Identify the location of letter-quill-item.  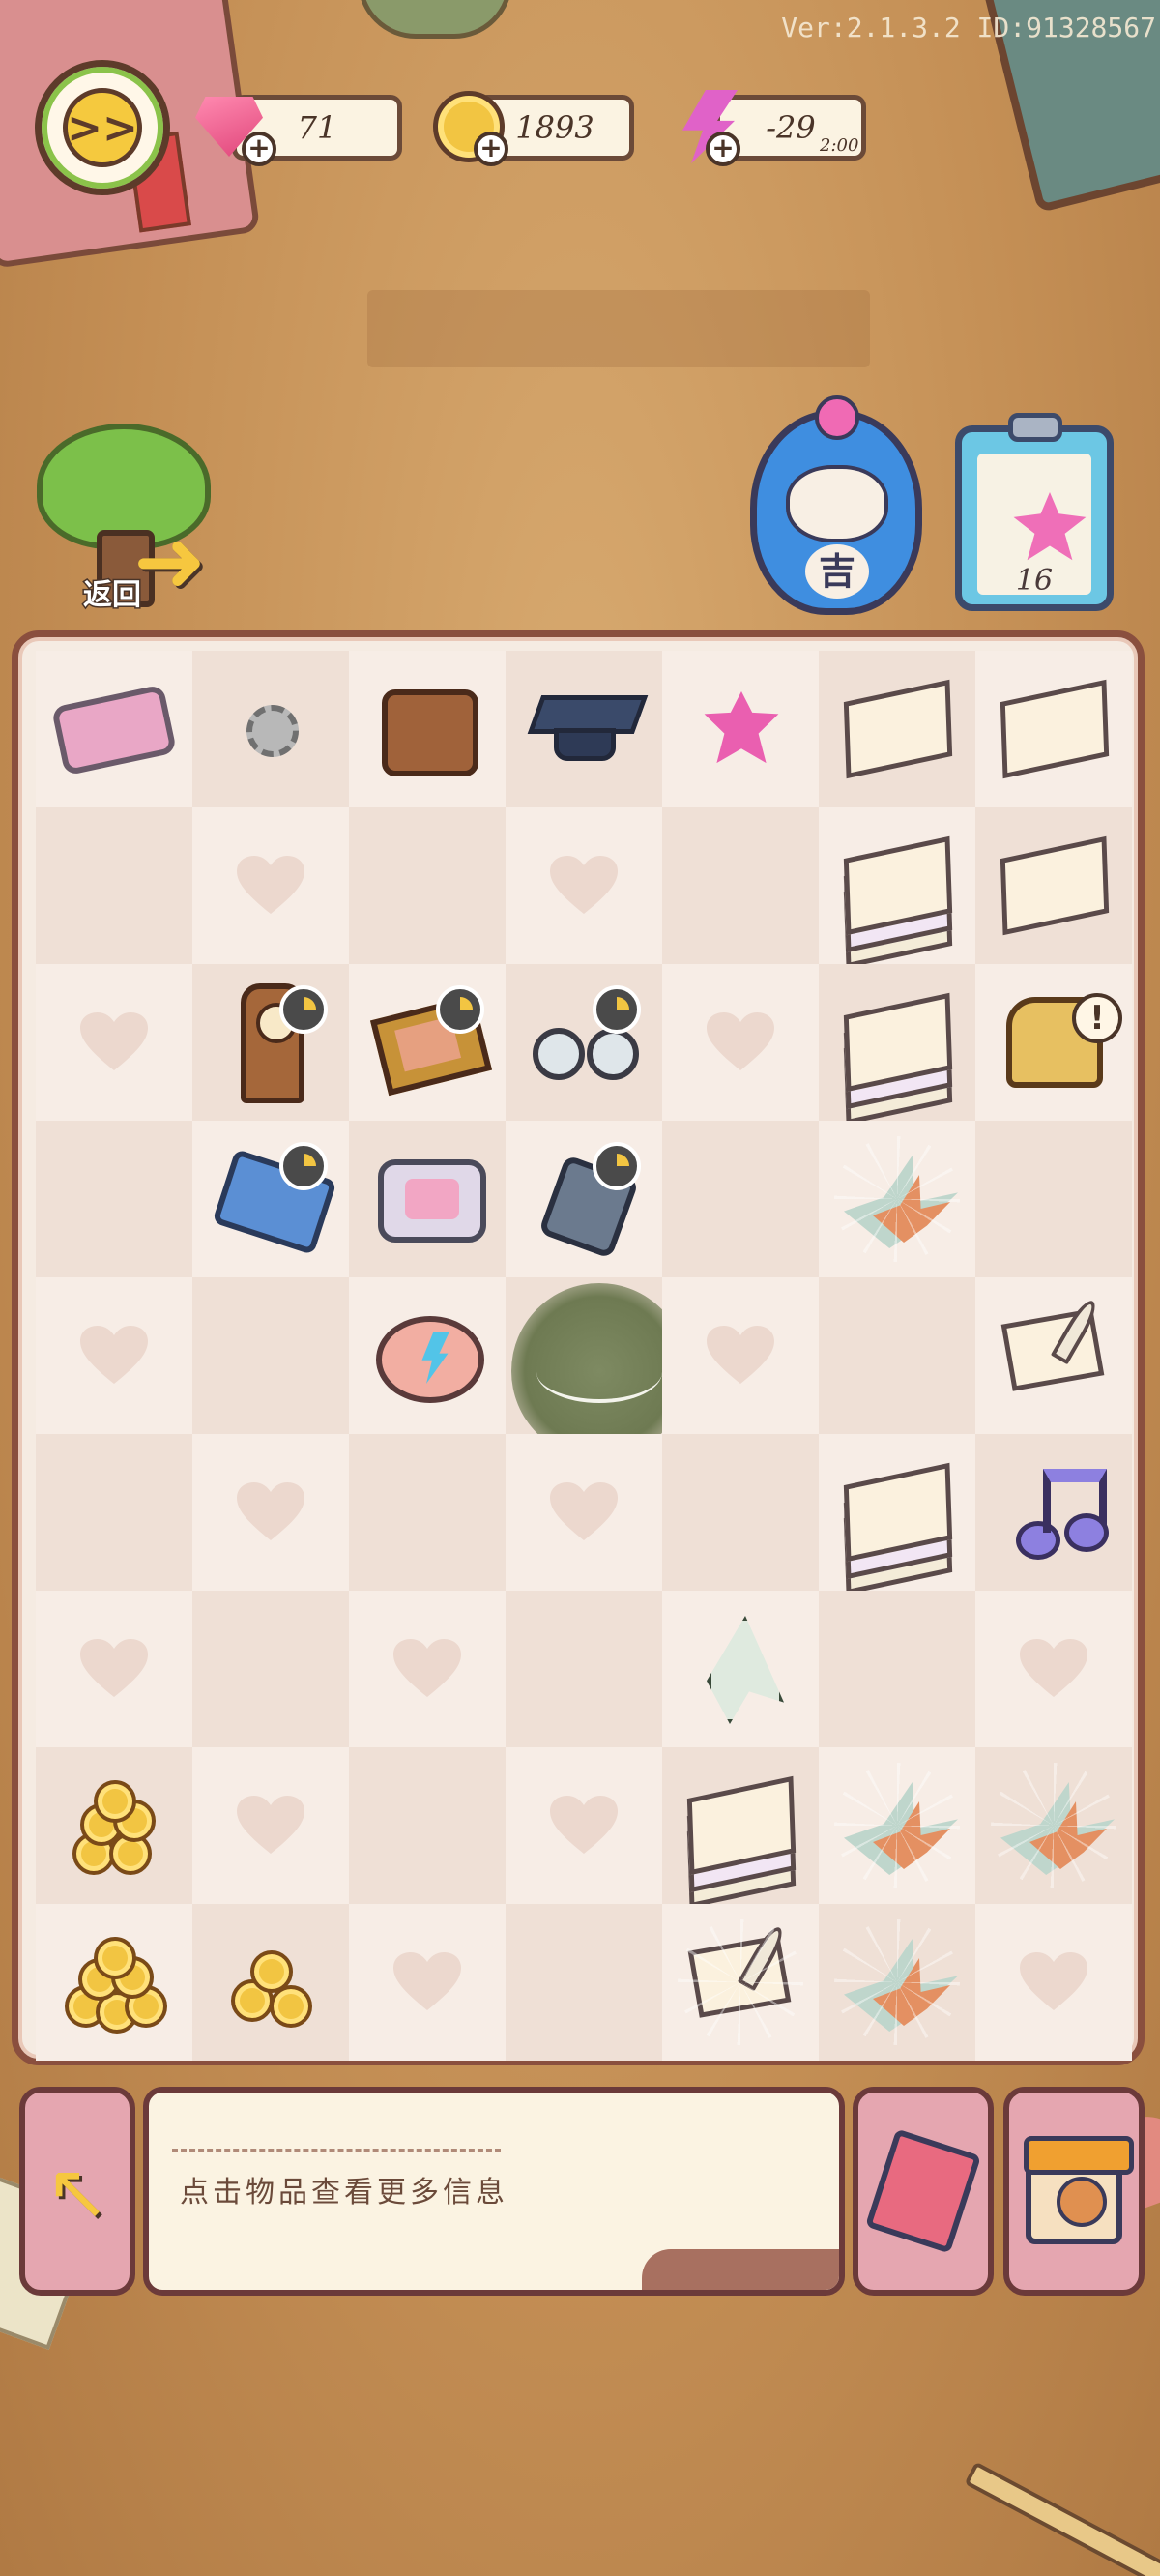
(1053, 1356).